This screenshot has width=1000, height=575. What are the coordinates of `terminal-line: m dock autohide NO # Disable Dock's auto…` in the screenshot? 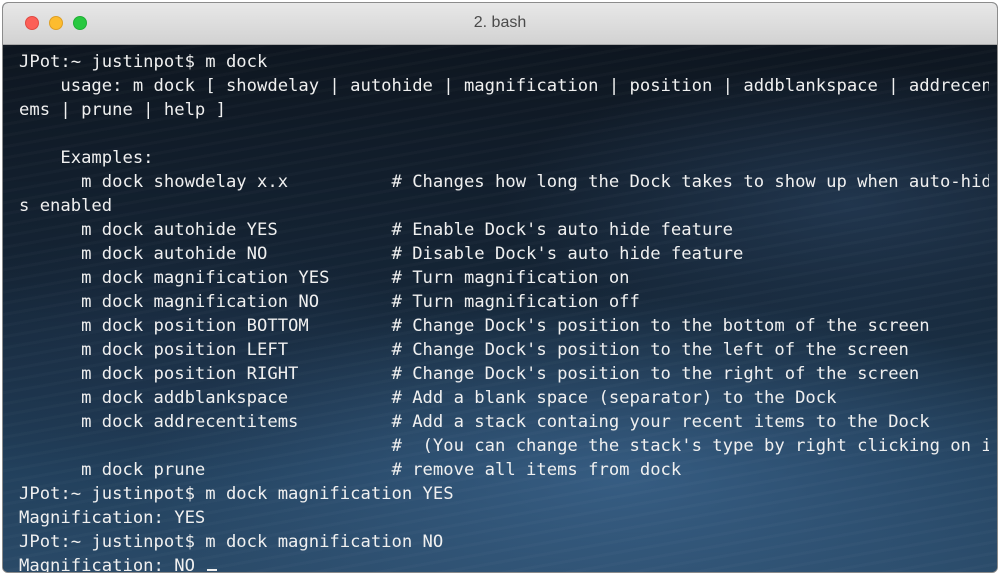 It's located at (381, 254).